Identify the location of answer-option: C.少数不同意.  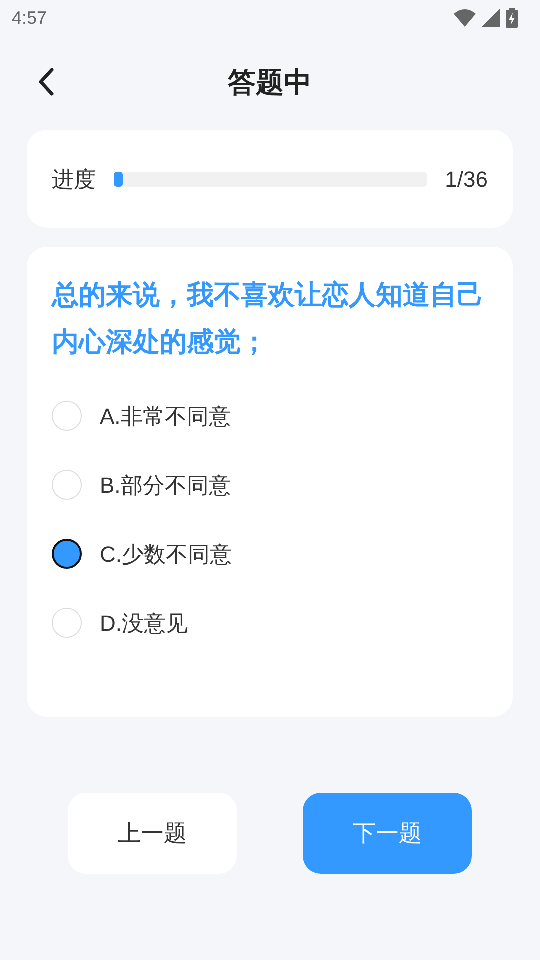
(270, 554).